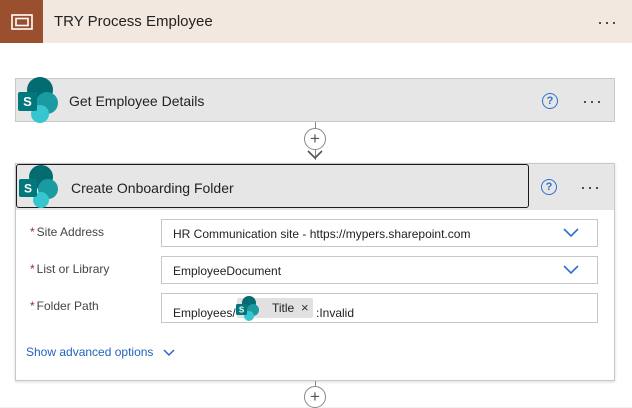 Image resolution: width=632 pixels, height=408 pixels. I want to click on scope-icon, so click(21, 21).